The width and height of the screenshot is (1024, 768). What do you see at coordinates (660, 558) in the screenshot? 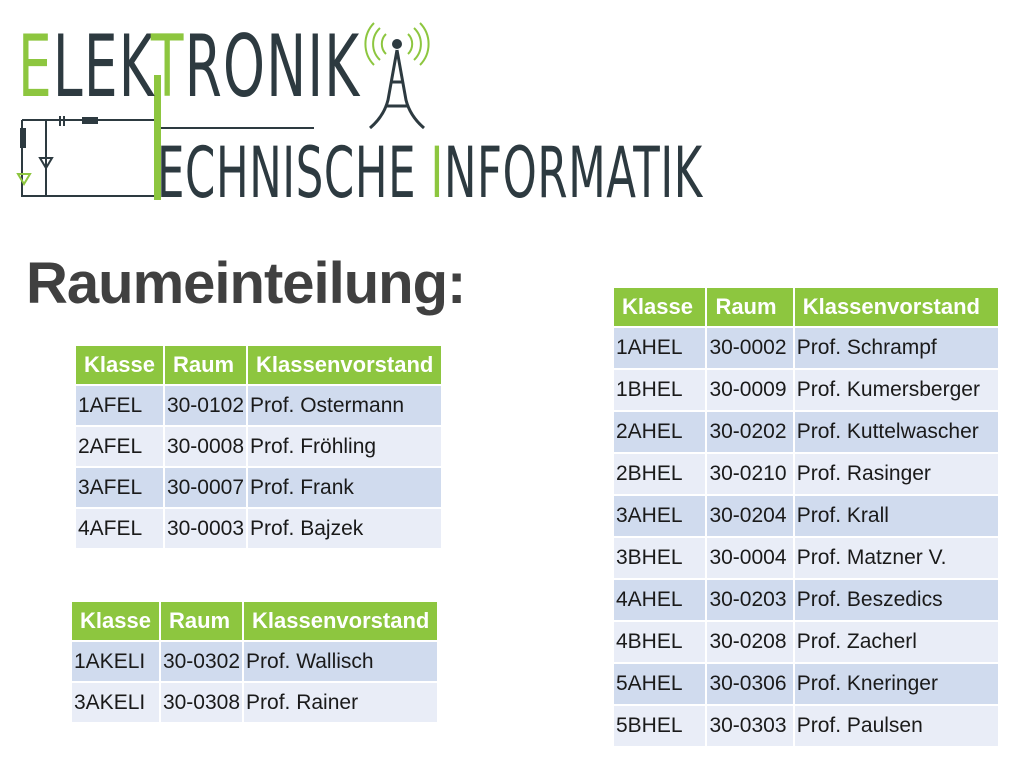
I see `cell-klasse: 3BHEL` at bounding box center [660, 558].